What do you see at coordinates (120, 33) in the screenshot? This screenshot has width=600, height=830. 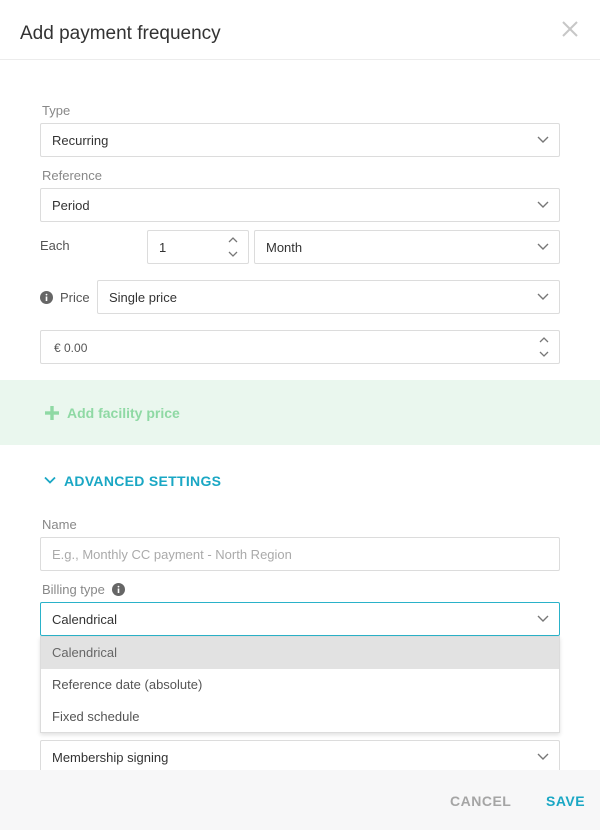 I see `dialog-title: Add payment frequency` at bounding box center [120, 33].